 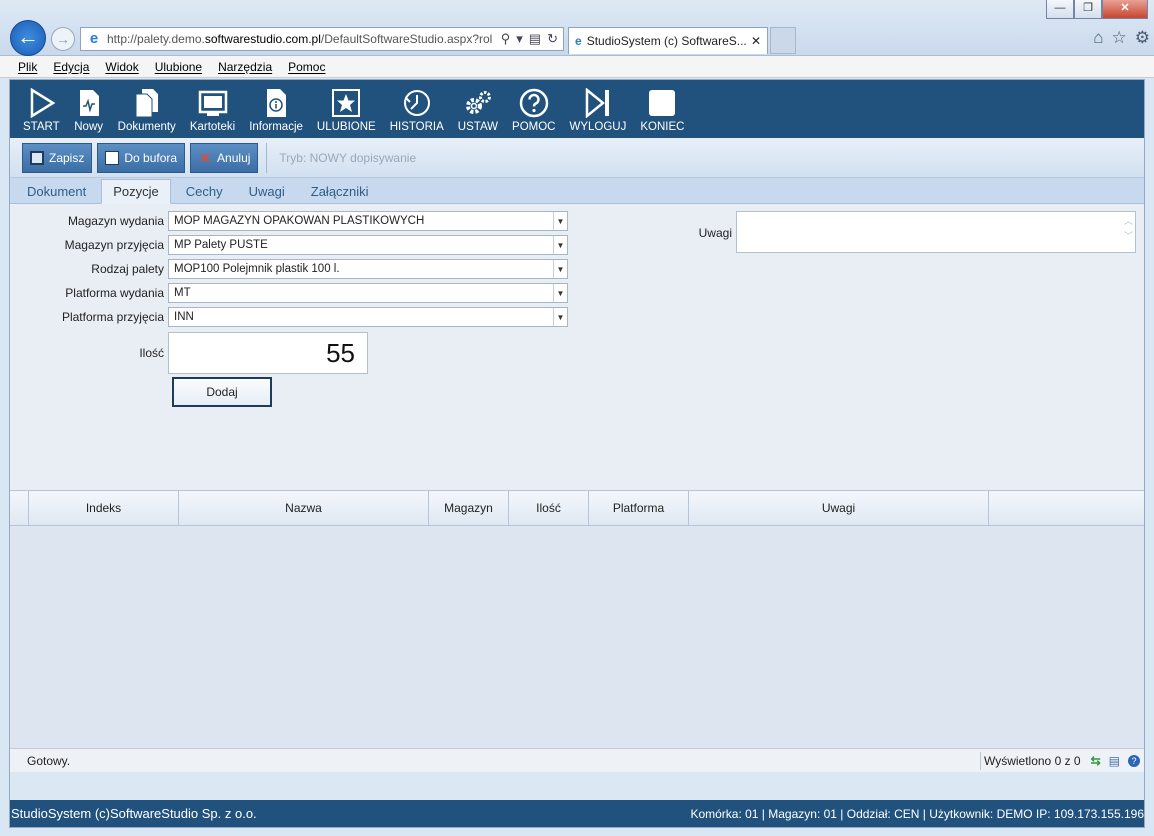 I want to click on toolbar-wyloguj-label: WYLOGUJ, so click(x=598, y=127).